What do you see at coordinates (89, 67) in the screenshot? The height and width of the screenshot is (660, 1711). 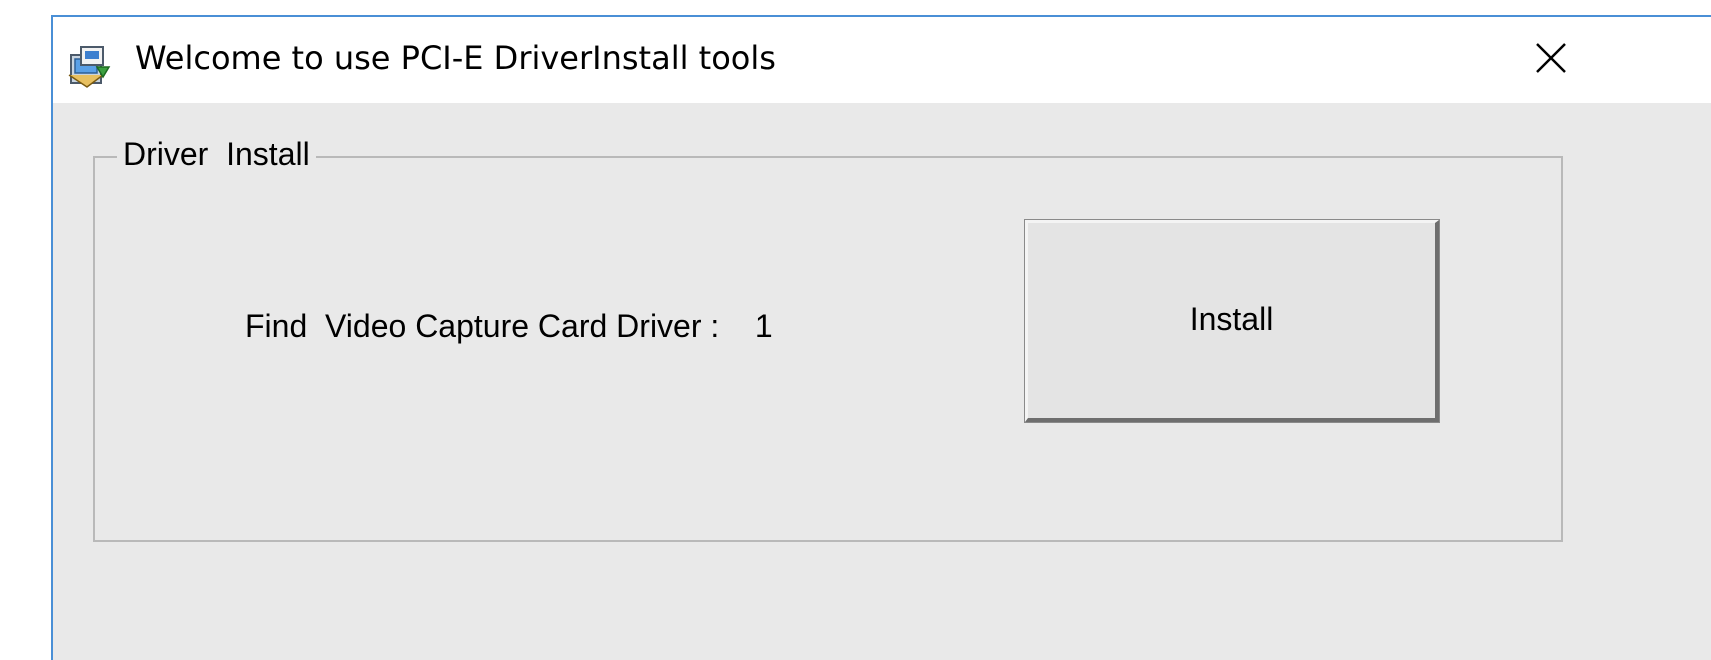 I see `installer-icon` at bounding box center [89, 67].